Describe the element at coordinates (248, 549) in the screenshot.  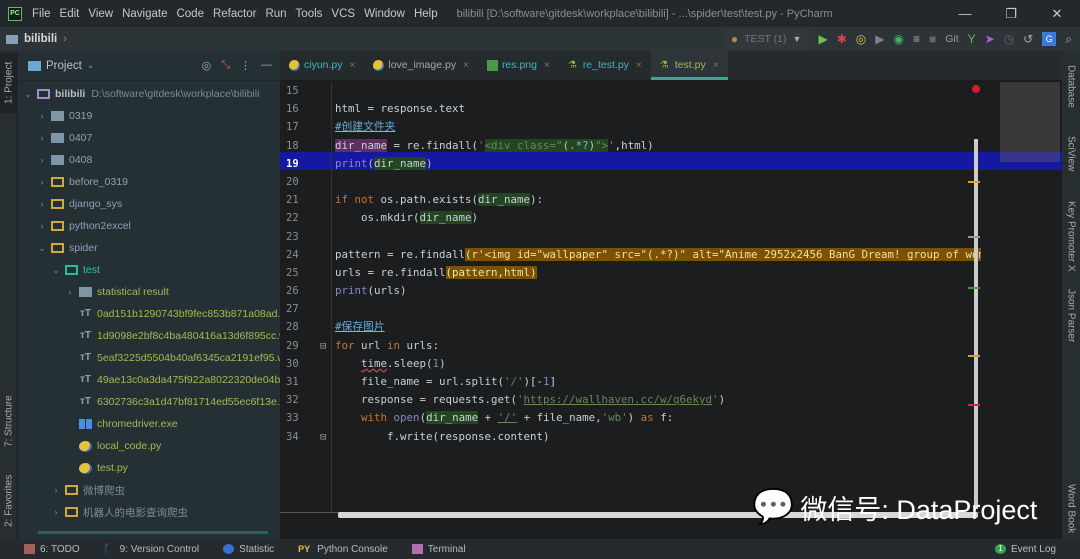
I see `statistic-button: Statistic` at that location.